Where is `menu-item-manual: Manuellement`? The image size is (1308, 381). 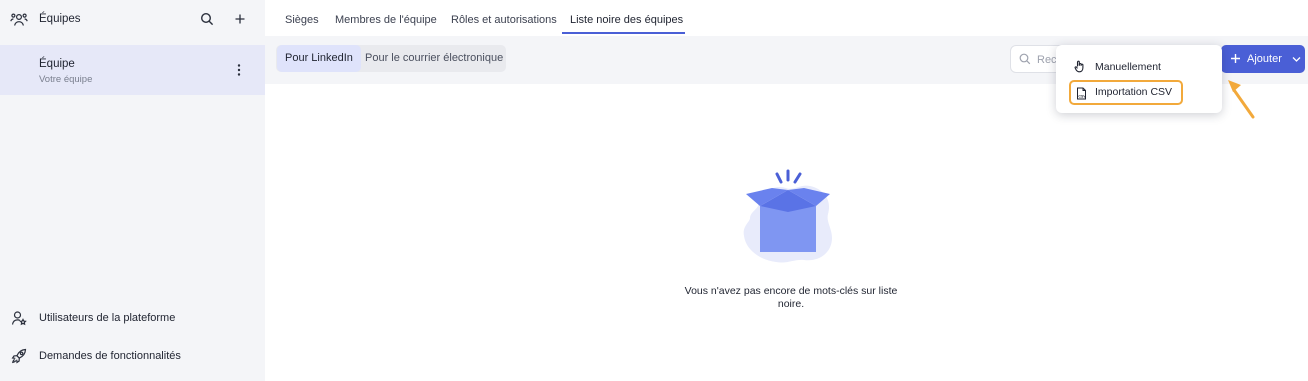
menu-item-manual: Manuellement is located at coordinates (1143, 67).